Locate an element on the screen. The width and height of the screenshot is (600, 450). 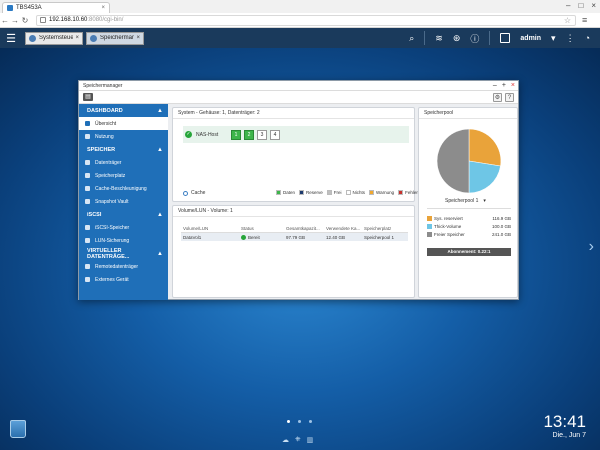
sidebar-item-usage: Nutzung is located at coordinates (123, 136).